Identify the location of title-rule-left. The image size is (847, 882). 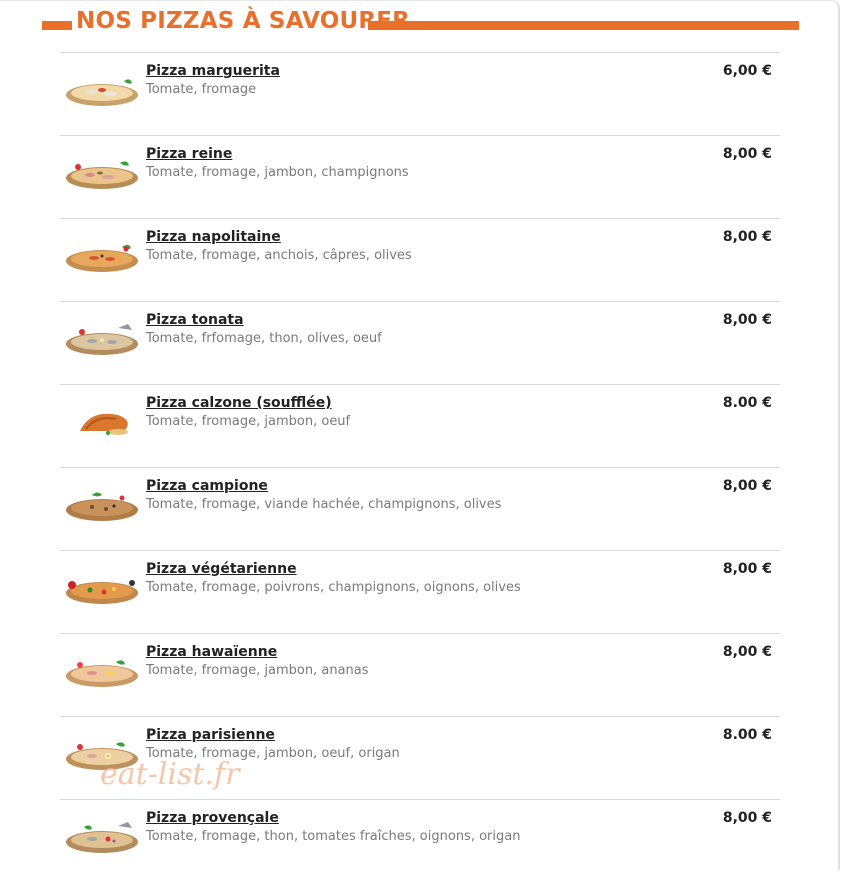
(57, 25).